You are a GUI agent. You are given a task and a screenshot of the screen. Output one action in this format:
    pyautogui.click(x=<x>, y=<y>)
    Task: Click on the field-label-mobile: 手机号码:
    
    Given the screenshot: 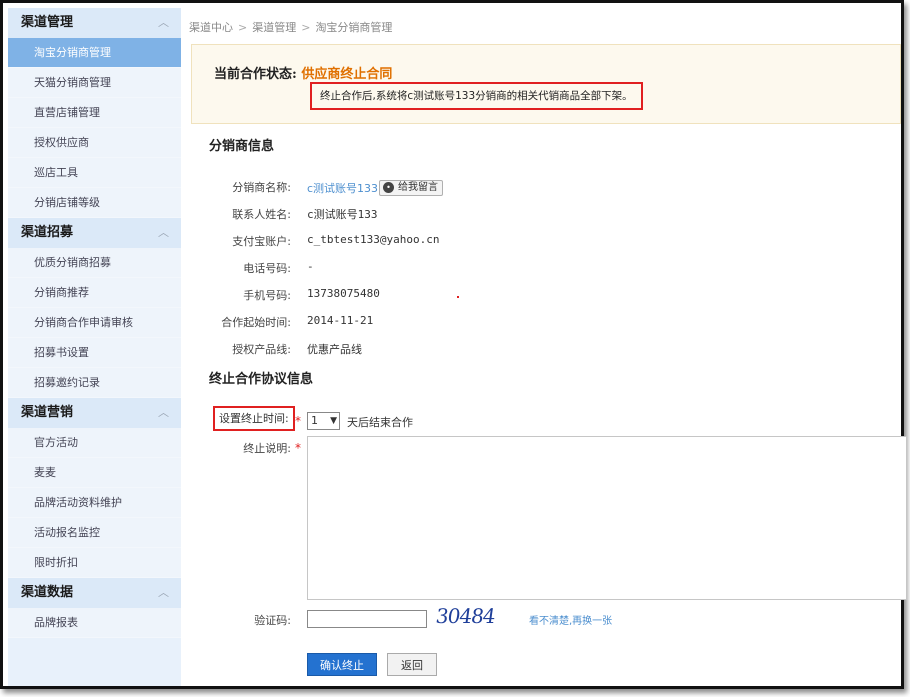 What is the action you would take?
    pyautogui.click(x=267, y=295)
    